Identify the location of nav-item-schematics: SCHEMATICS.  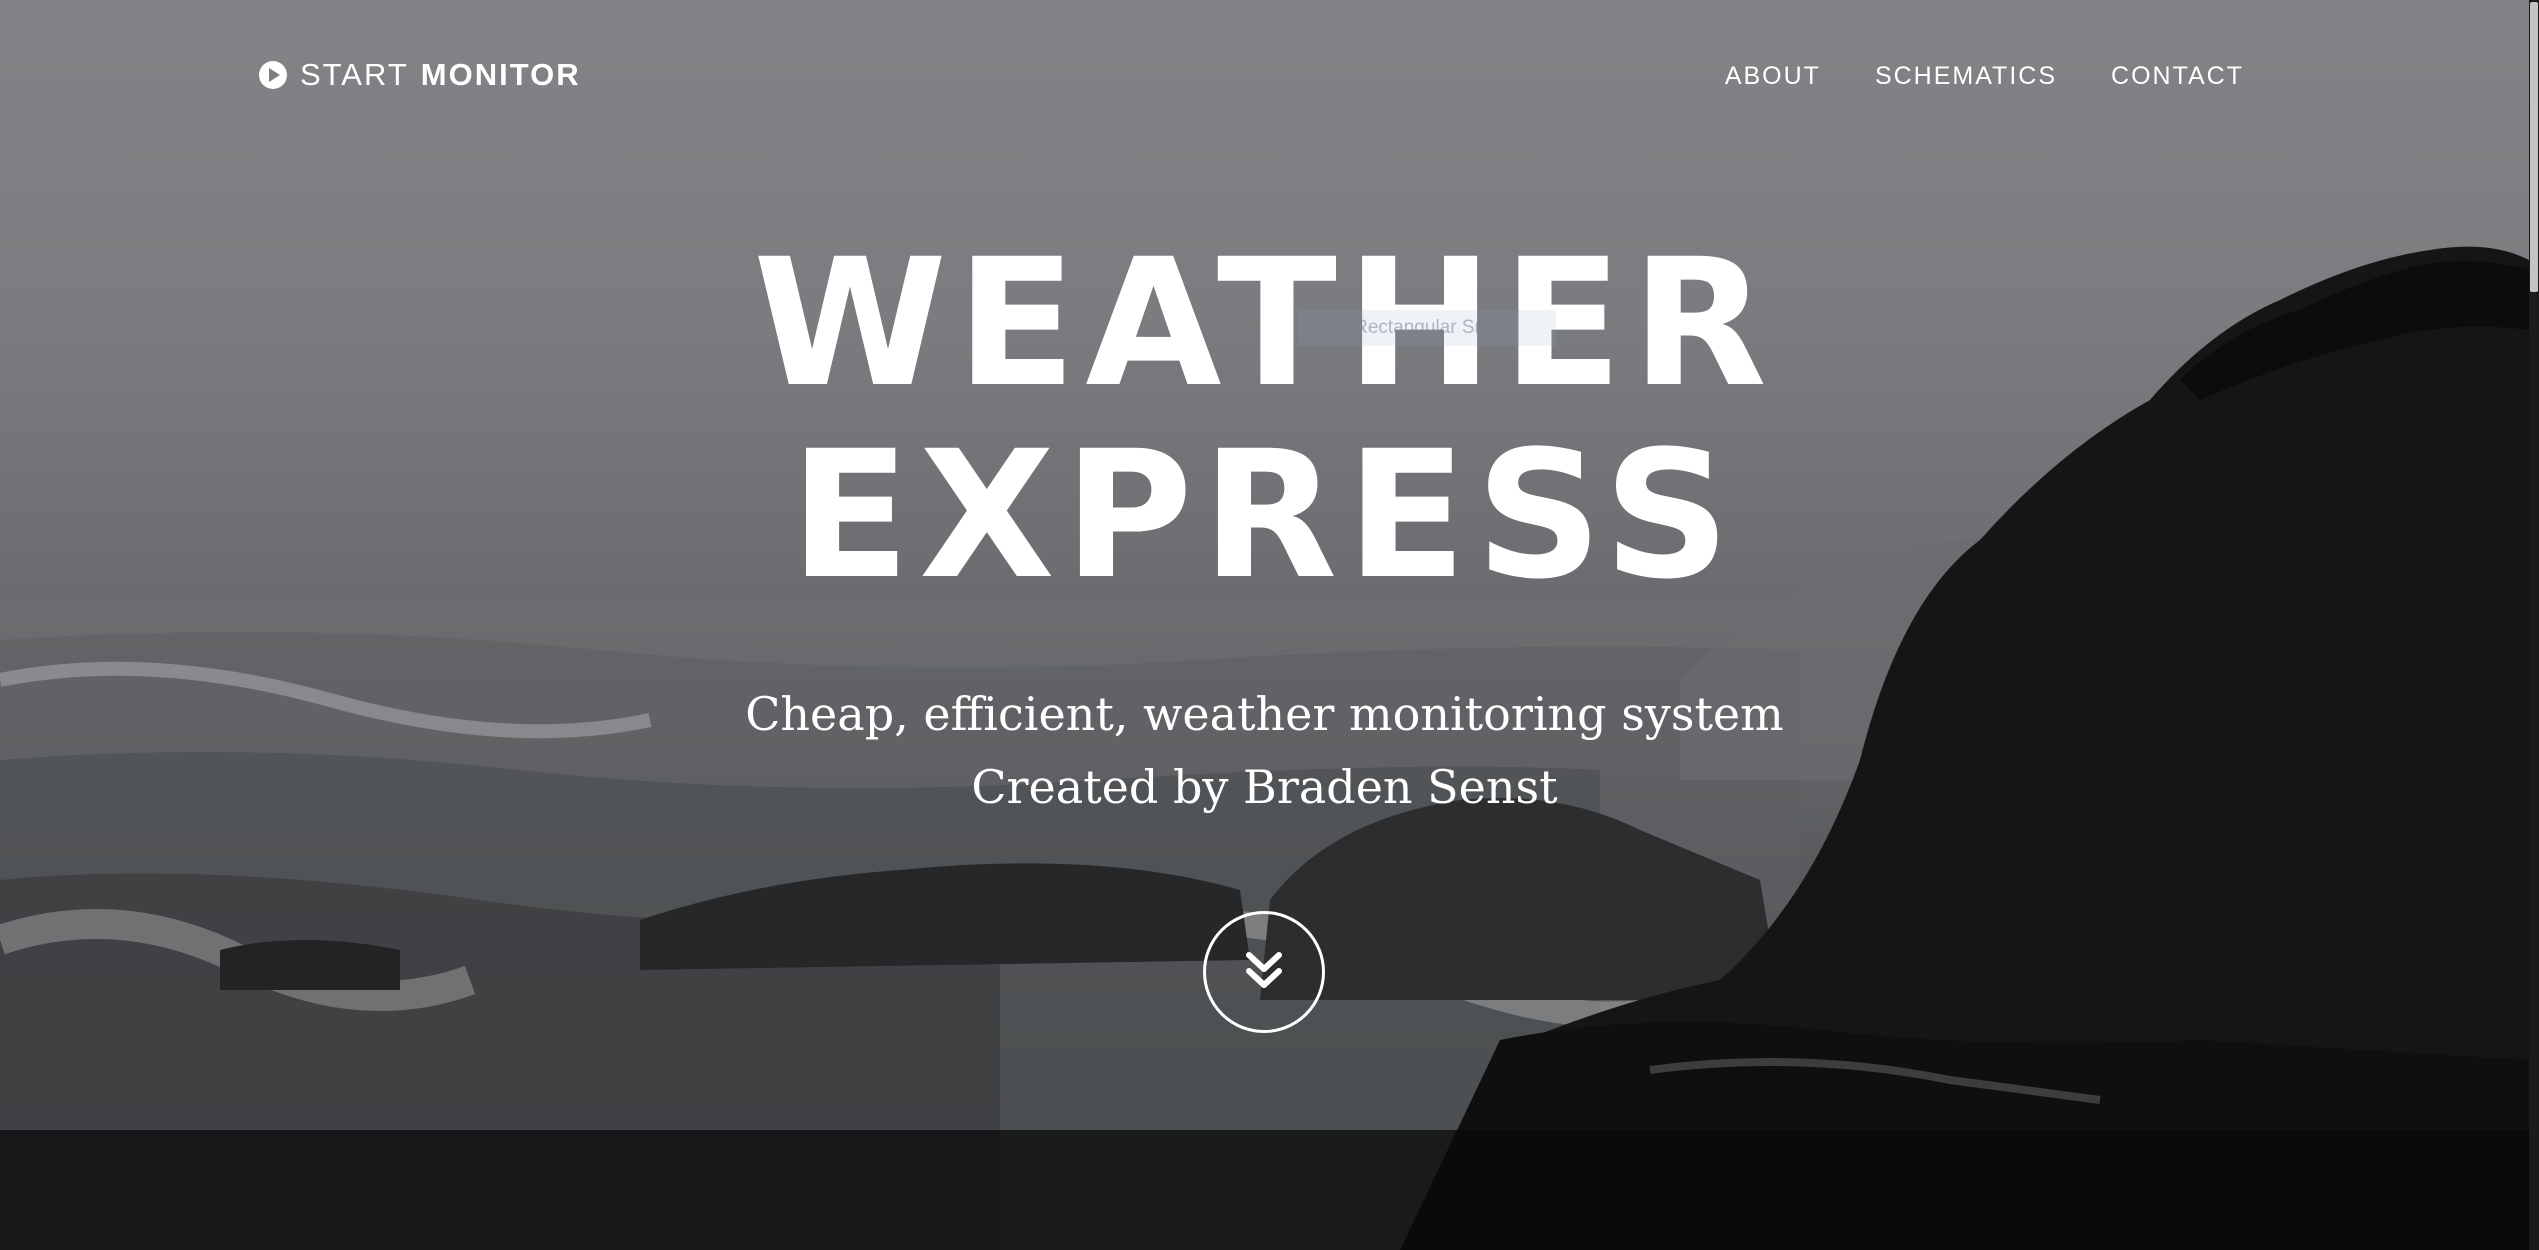
(1966, 76).